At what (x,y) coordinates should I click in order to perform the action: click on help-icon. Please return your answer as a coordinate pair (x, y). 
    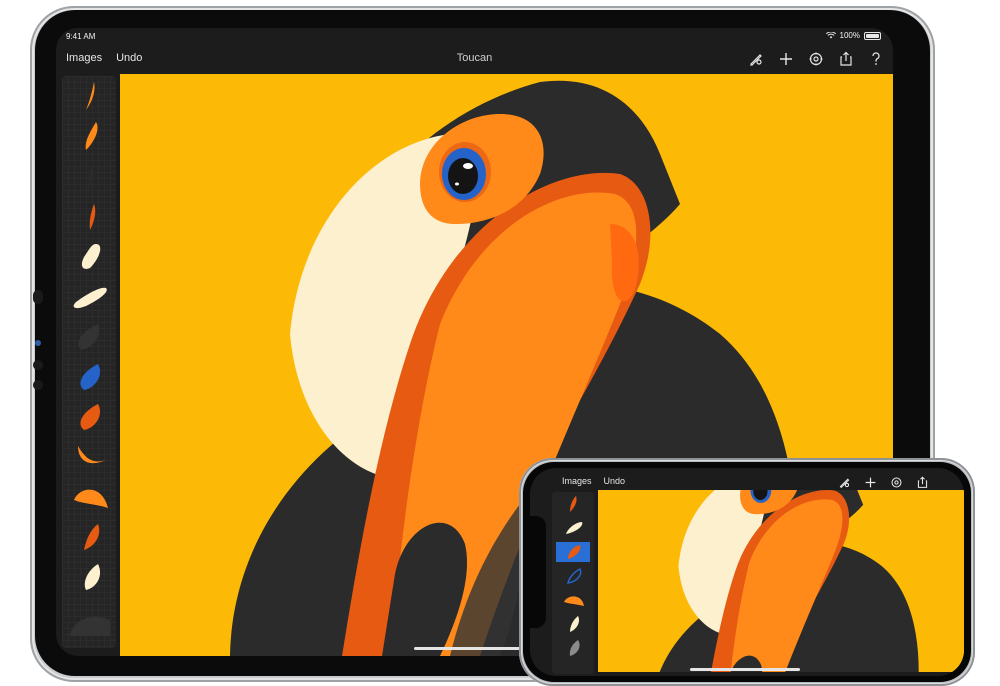
    Looking at the image, I should click on (875, 58).